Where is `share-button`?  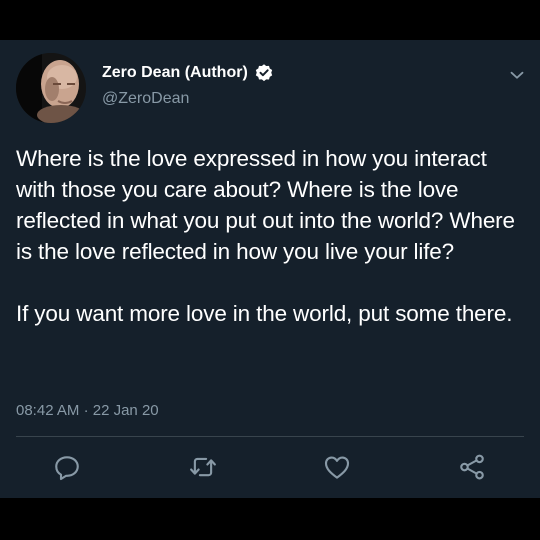 share-button is located at coordinates (472, 467).